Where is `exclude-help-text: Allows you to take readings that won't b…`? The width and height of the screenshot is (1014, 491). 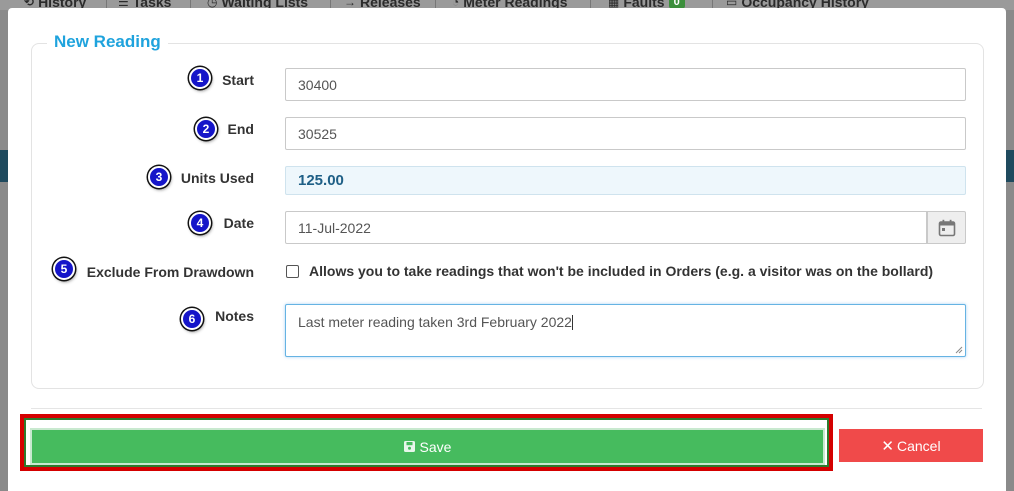 exclude-help-text: Allows you to take readings that won't b… is located at coordinates (621, 271).